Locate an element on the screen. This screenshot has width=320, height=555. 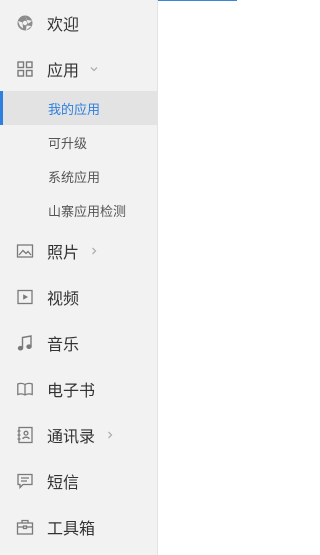
subnav-item-counterfeit-check: 山寨应用检测 is located at coordinates (79, 210).